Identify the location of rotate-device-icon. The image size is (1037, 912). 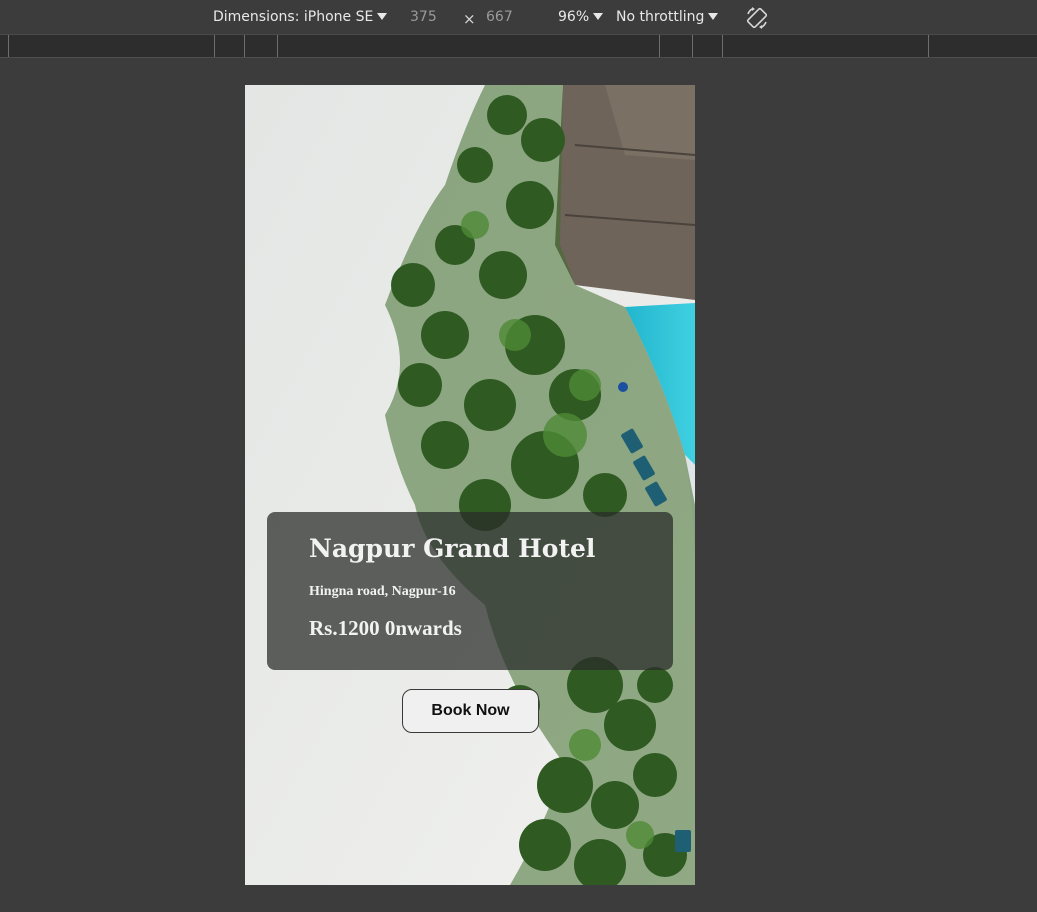
(757, 18).